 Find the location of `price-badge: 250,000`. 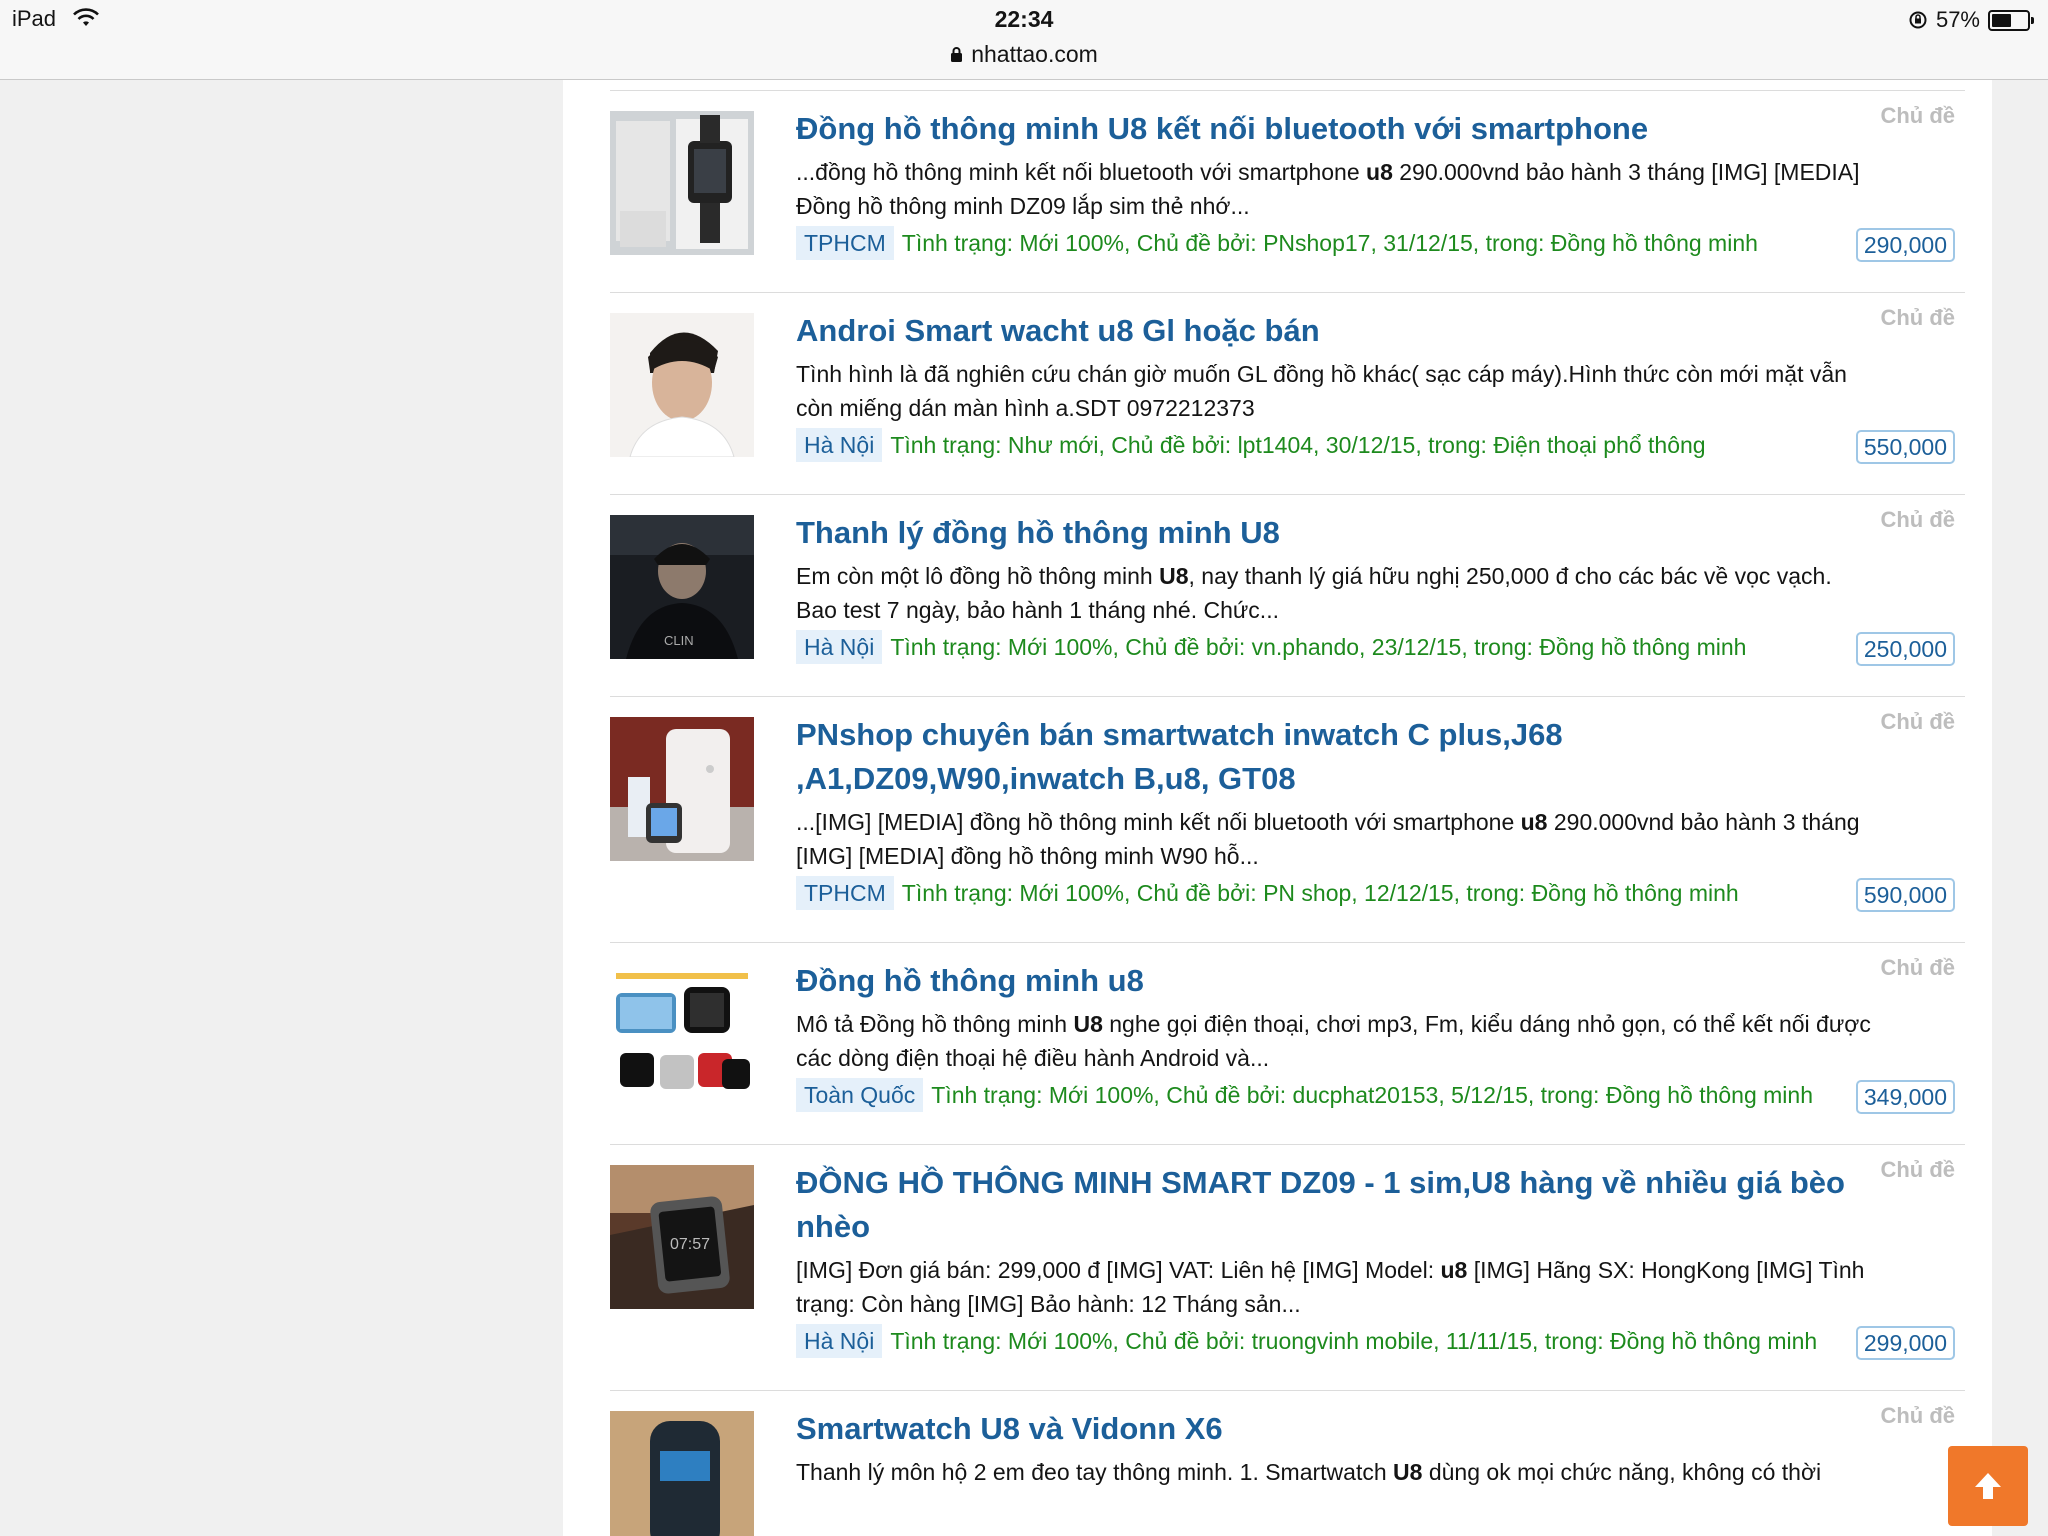

price-badge: 250,000 is located at coordinates (1905, 649).